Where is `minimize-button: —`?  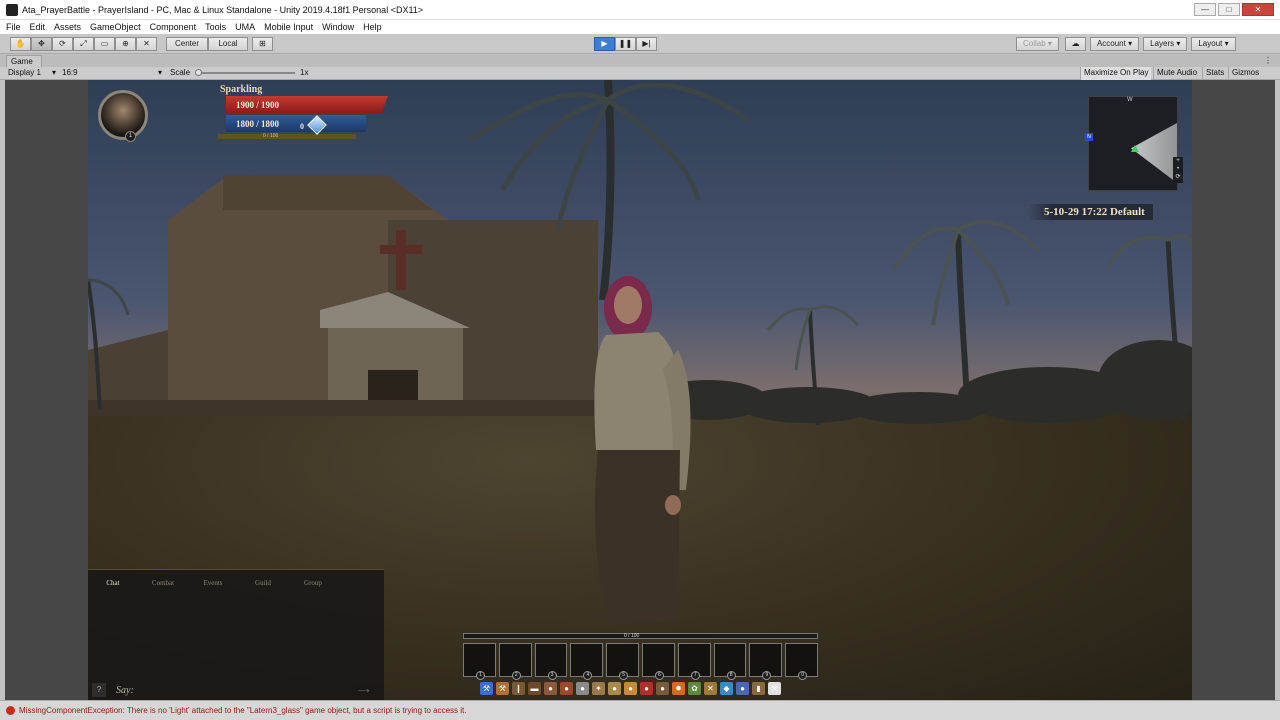
minimize-button: — is located at coordinates (1205, 9).